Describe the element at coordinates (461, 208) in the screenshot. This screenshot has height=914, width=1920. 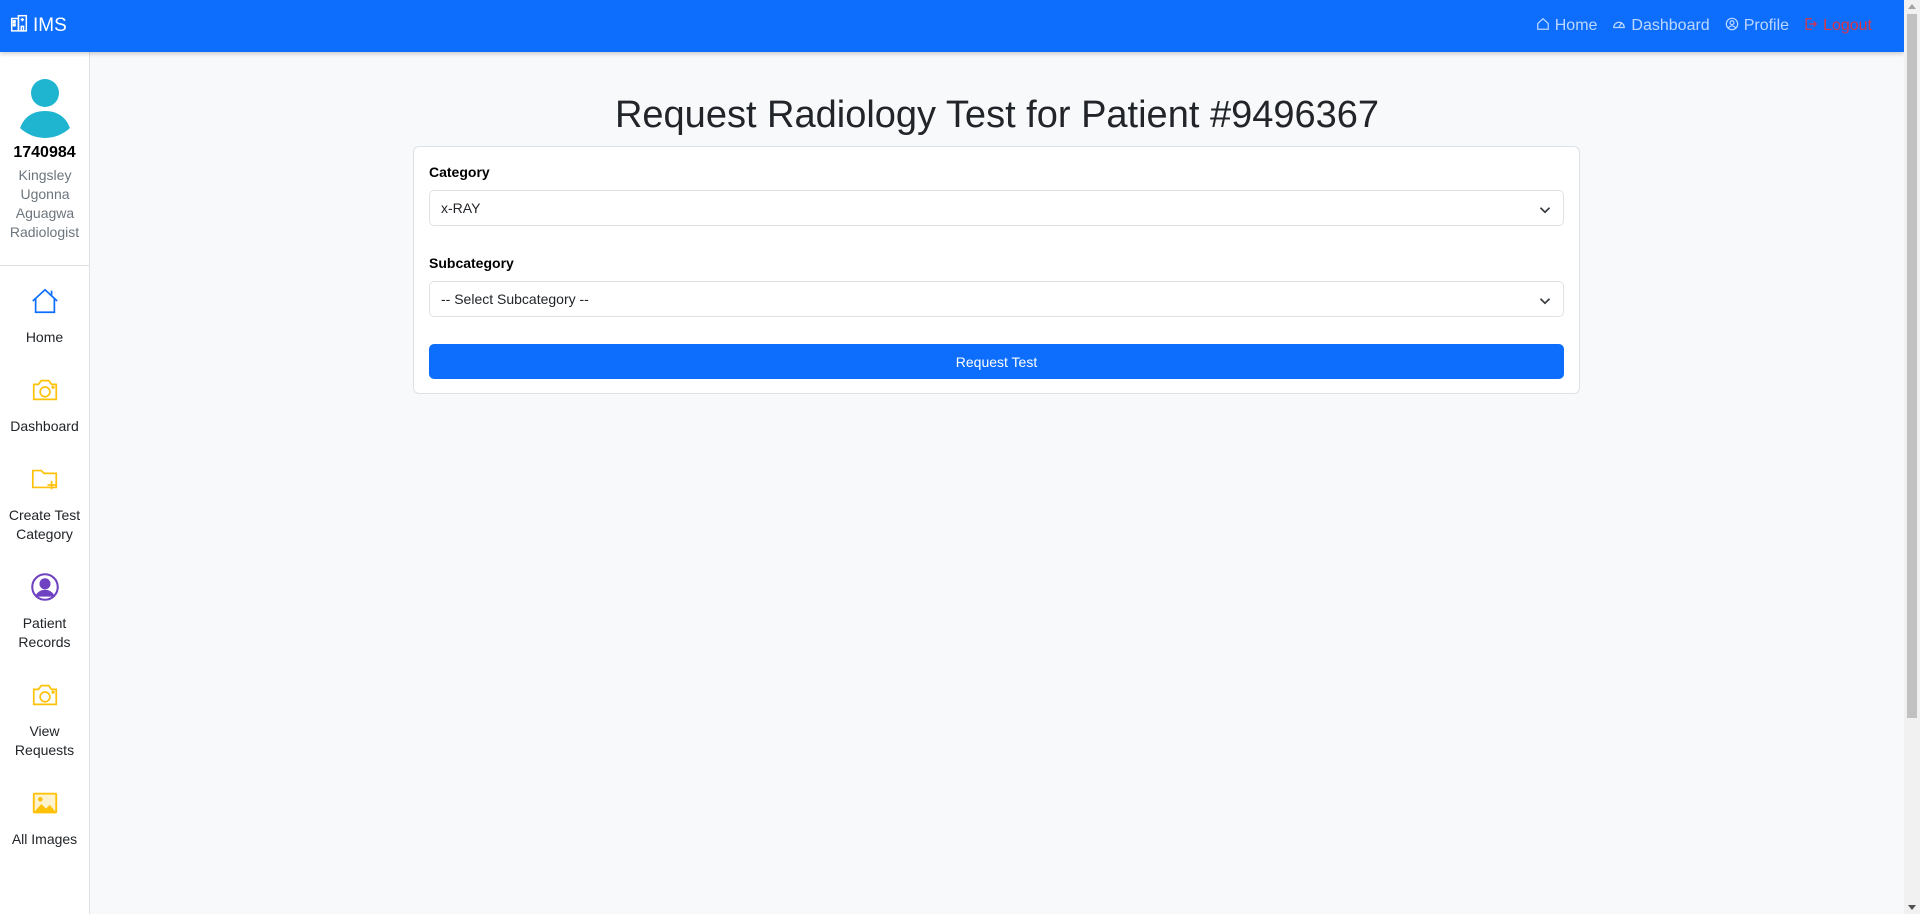
I see `category-select-value: x-RAY` at that location.